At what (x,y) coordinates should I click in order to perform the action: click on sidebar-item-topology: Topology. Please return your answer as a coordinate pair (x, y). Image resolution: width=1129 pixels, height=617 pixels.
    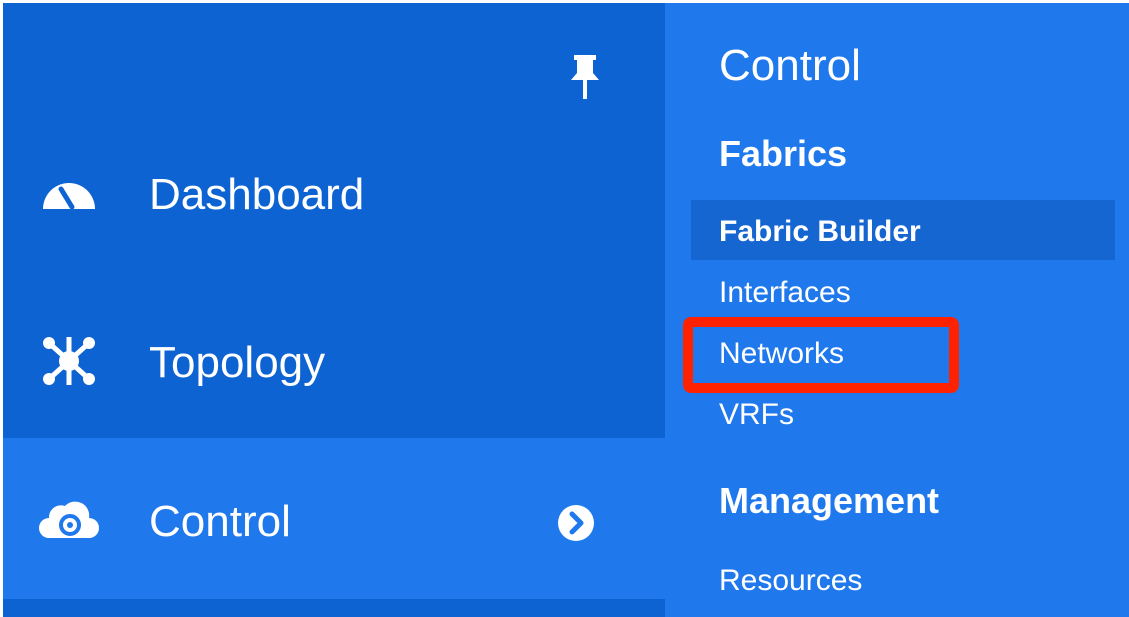
    Looking at the image, I should click on (334, 359).